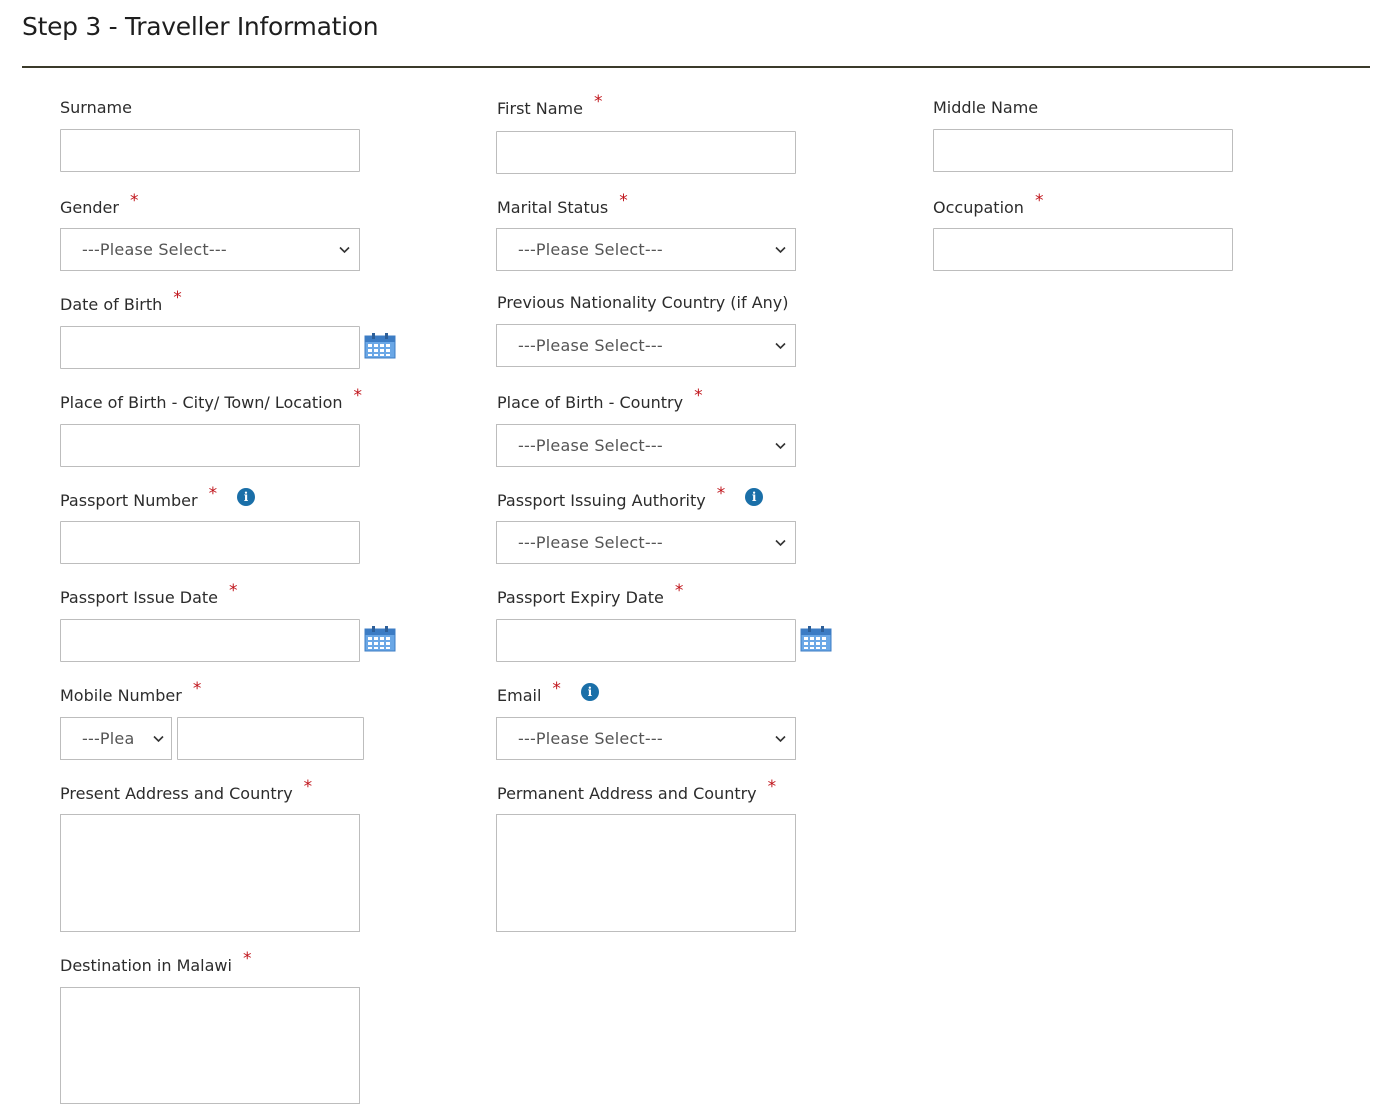  What do you see at coordinates (210, 640) in the screenshot?
I see `passport-issue-input` at bounding box center [210, 640].